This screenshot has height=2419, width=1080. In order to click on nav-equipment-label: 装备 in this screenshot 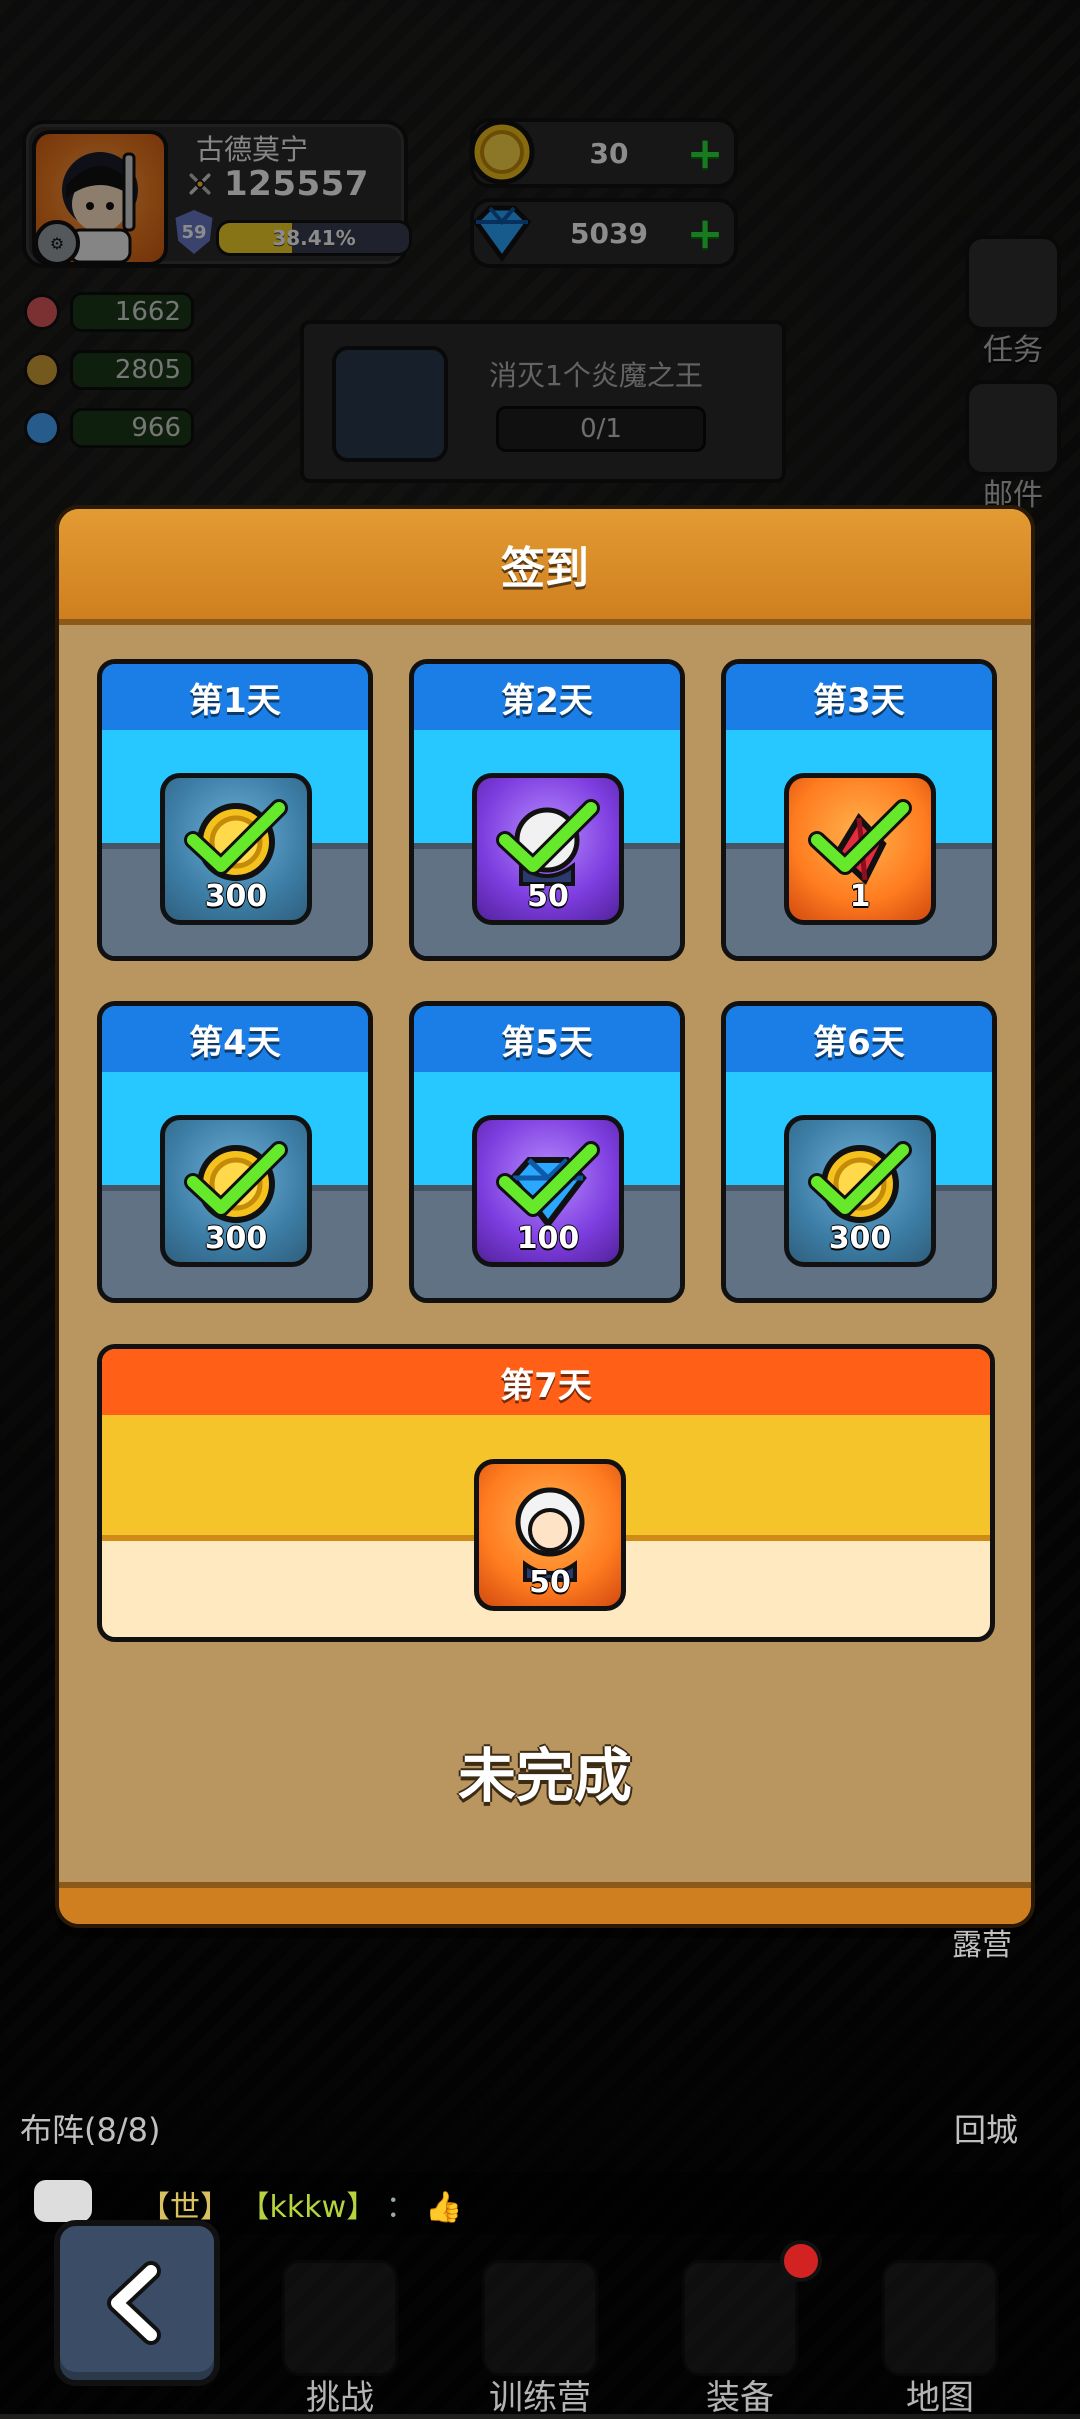, I will do `click(740, 2398)`.